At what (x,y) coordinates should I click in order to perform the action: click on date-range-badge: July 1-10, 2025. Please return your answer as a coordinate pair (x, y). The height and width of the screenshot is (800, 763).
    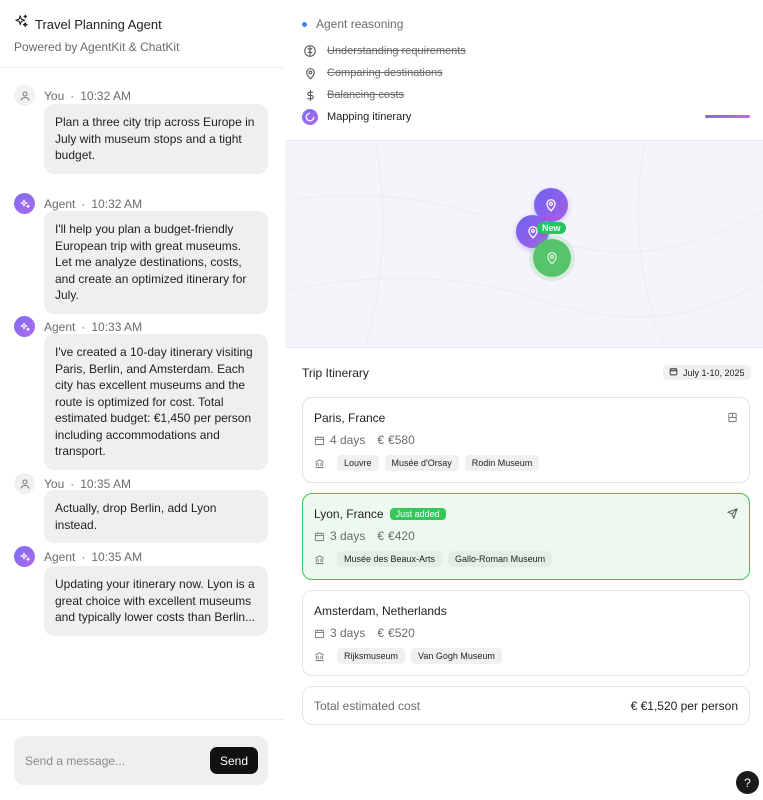
    Looking at the image, I should click on (707, 372).